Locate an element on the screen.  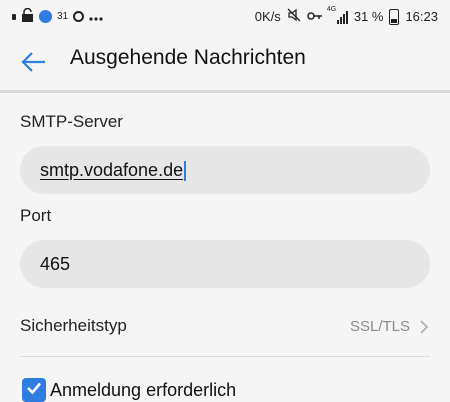
security-type-value: SSL/TLS is located at coordinates (379, 326).